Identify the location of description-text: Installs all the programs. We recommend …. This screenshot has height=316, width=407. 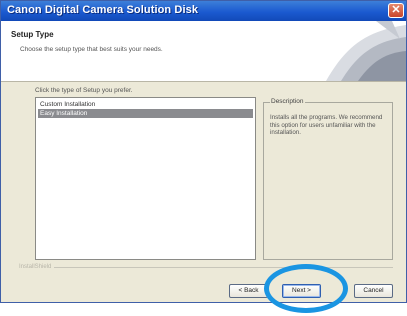
(326, 125).